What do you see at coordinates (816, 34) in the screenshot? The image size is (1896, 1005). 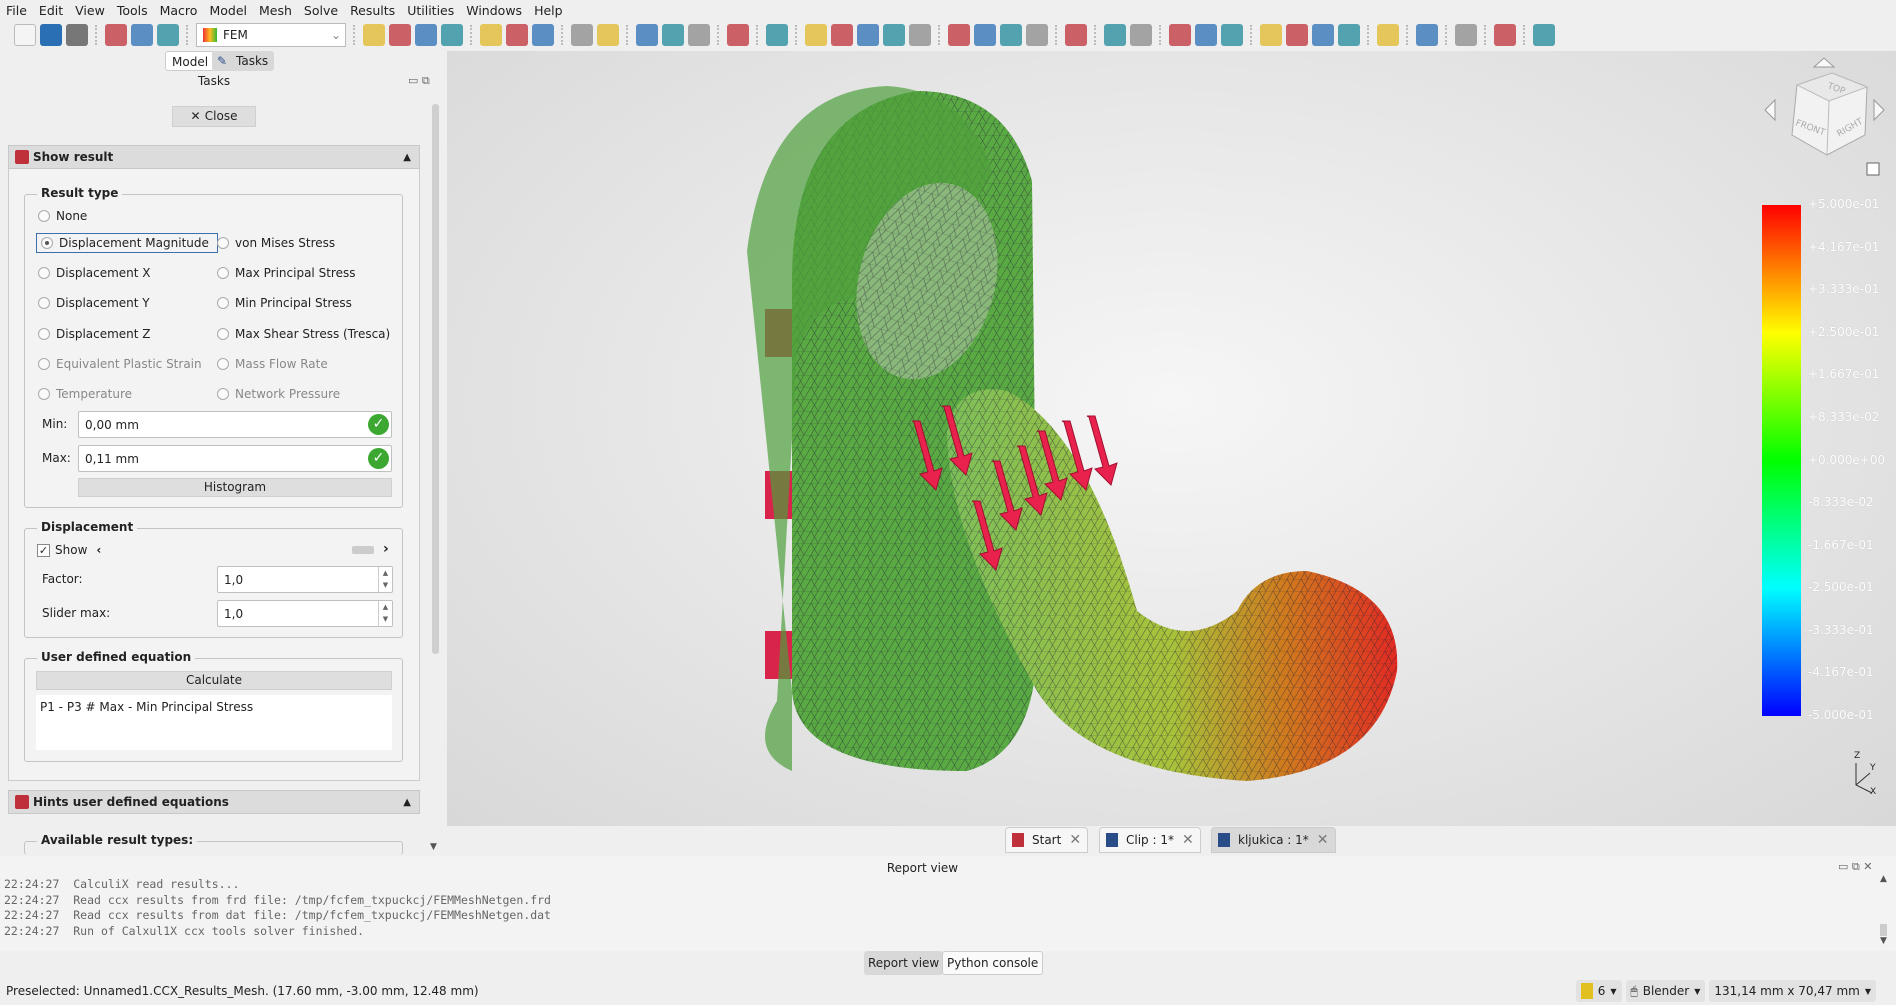 I see `sphere-icon` at bounding box center [816, 34].